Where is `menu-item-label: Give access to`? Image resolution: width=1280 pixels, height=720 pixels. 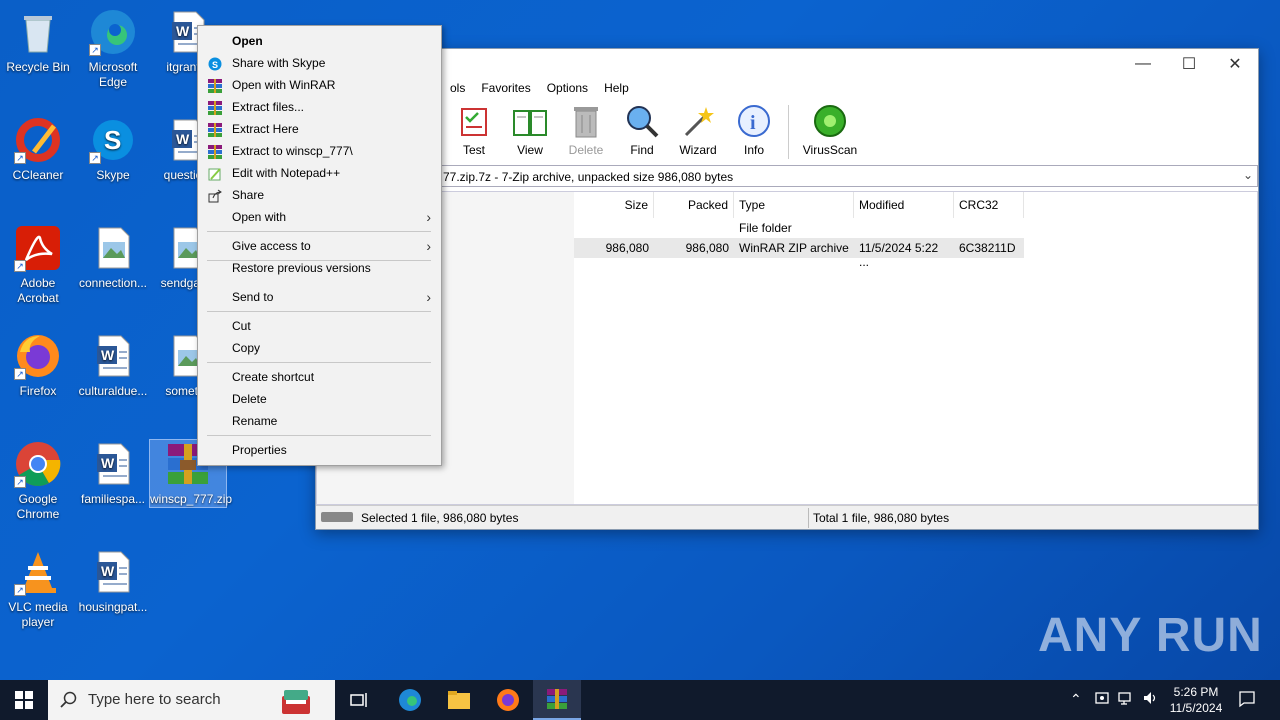
menu-item-label: Give access to is located at coordinates (271, 246).